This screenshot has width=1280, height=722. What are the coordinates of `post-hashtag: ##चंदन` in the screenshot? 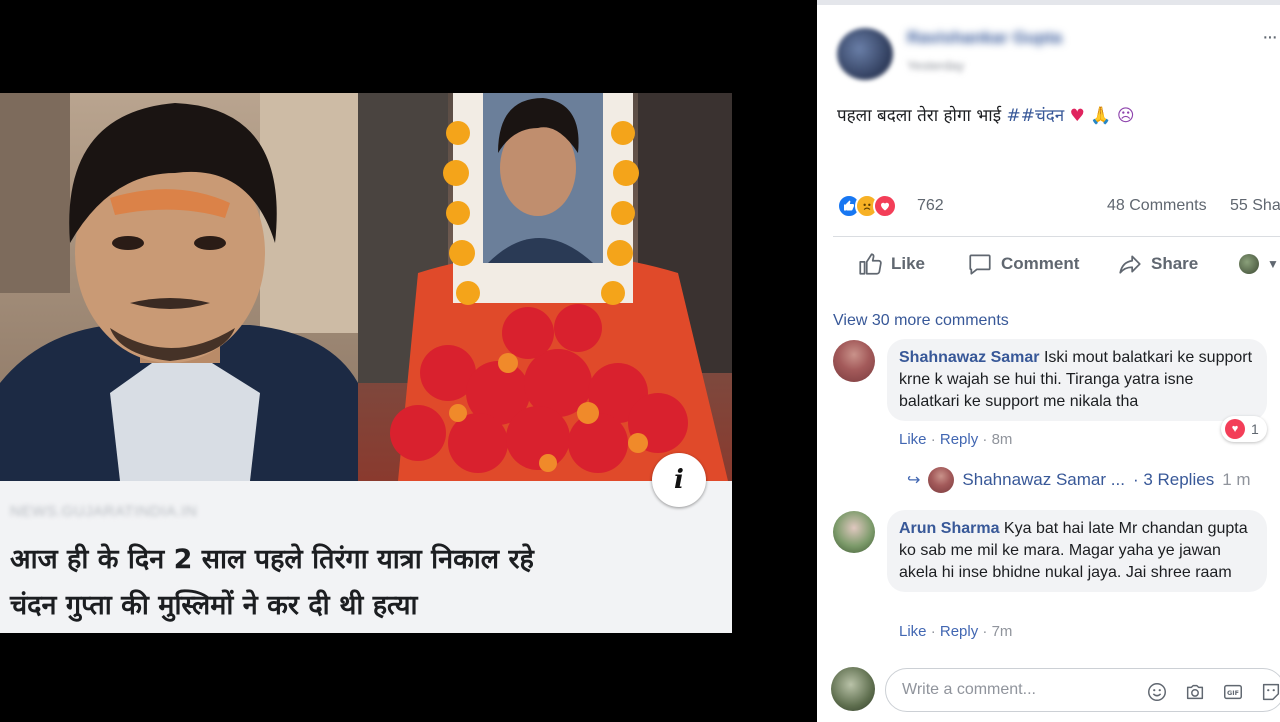 It's located at (1035, 116).